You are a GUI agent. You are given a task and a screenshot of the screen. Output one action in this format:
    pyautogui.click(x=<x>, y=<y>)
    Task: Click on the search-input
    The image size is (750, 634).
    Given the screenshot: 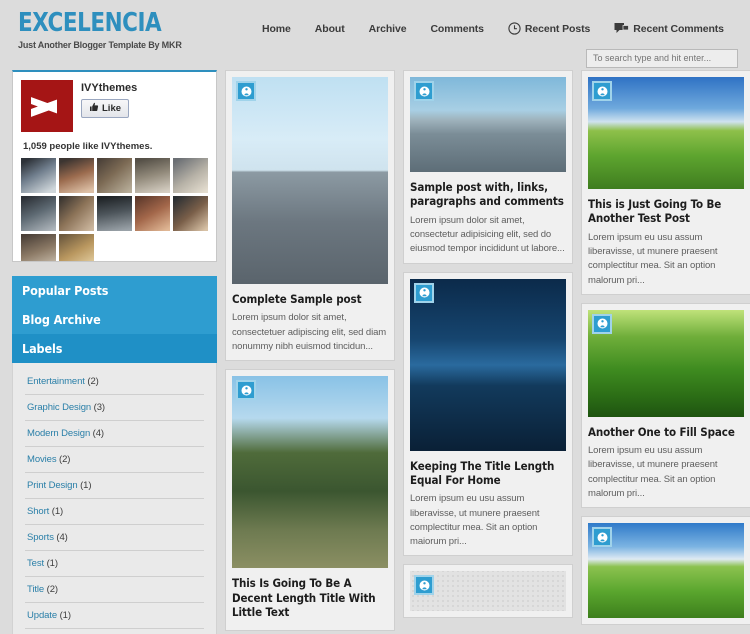 What is the action you would take?
    pyautogui.click(x=662, y=58)
    